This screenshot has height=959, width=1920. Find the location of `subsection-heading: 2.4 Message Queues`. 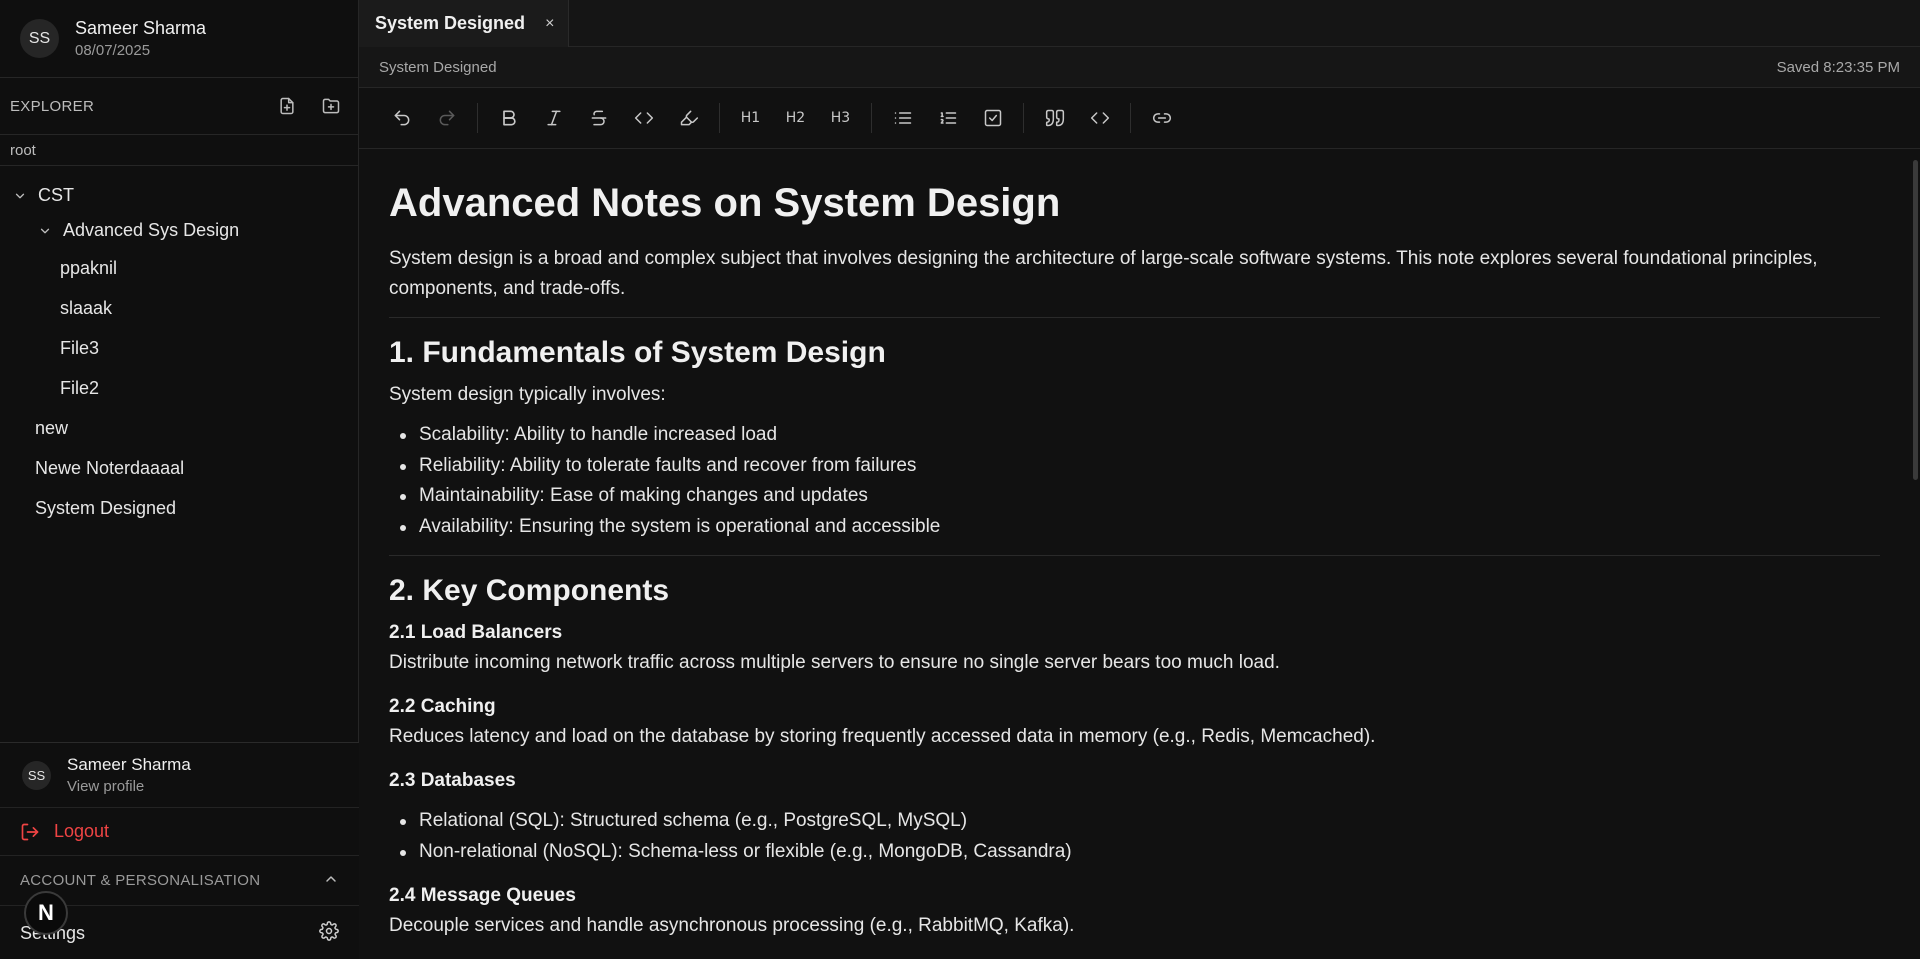

subsection-heading: 2.4 Message Queues is located at coordinates (482, 895).